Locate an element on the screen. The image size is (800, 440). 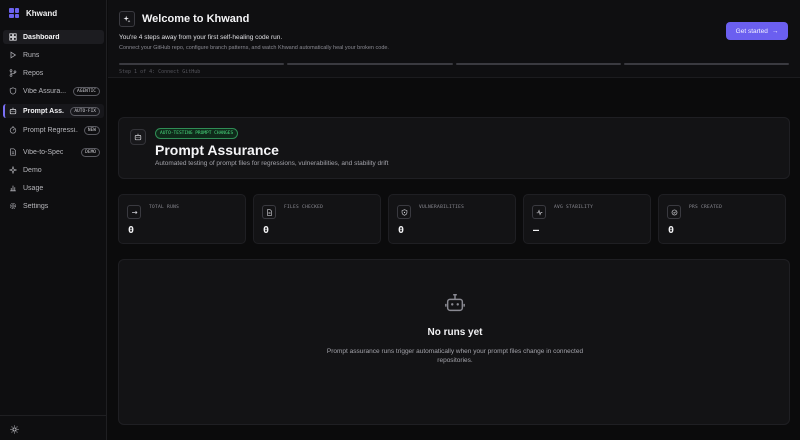
sidebar-item-demo: Demo is located at coordinates (53, 170).